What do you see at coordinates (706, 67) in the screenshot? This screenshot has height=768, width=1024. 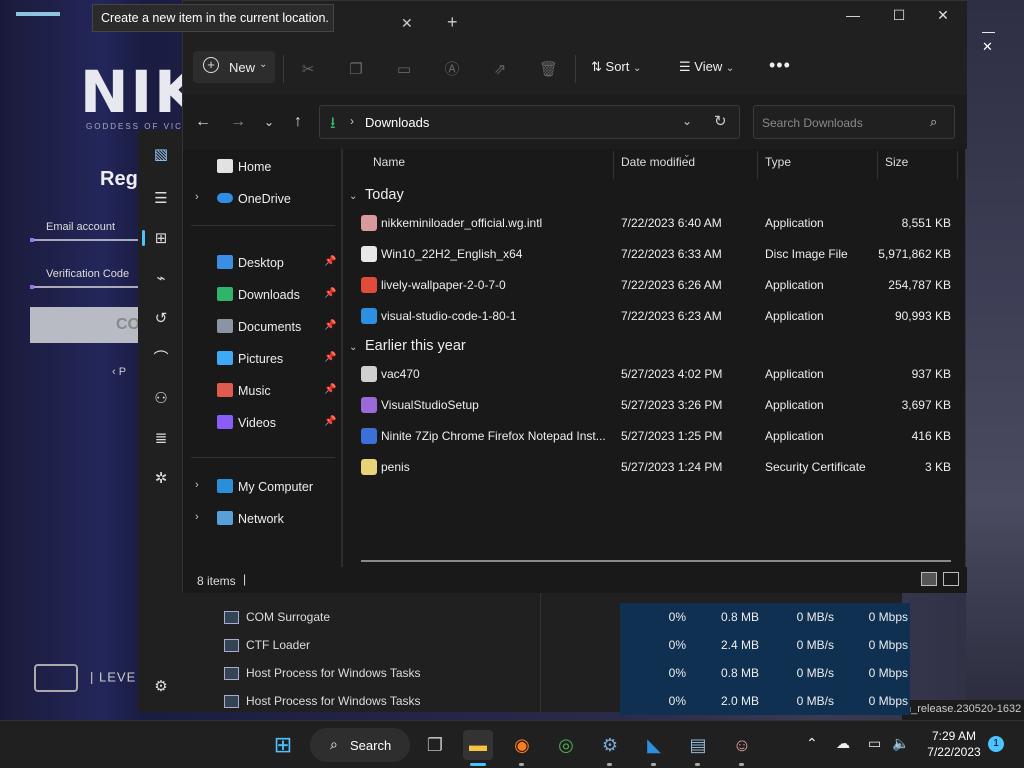 I see `view-button: ☰ View ⌄` at bounding box center [706, 67].